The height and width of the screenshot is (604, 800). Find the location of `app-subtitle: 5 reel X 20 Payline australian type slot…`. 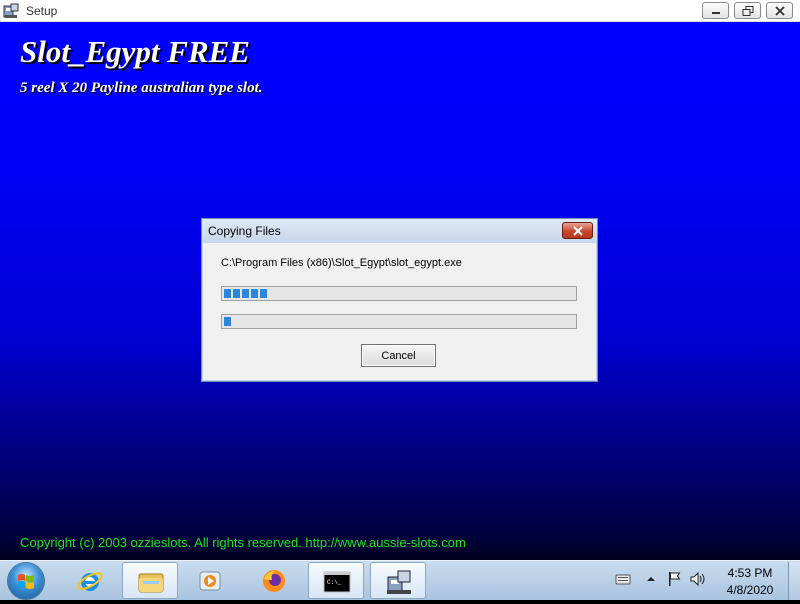

app-subtitle: 5 reel X 20 Payline australian type slot… is located at coordinates (141, 88).